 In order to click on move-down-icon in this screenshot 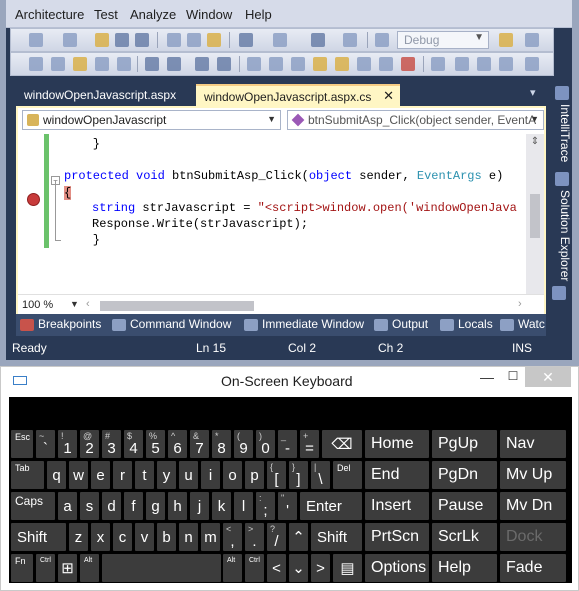, I will do `click(462, 64)`.